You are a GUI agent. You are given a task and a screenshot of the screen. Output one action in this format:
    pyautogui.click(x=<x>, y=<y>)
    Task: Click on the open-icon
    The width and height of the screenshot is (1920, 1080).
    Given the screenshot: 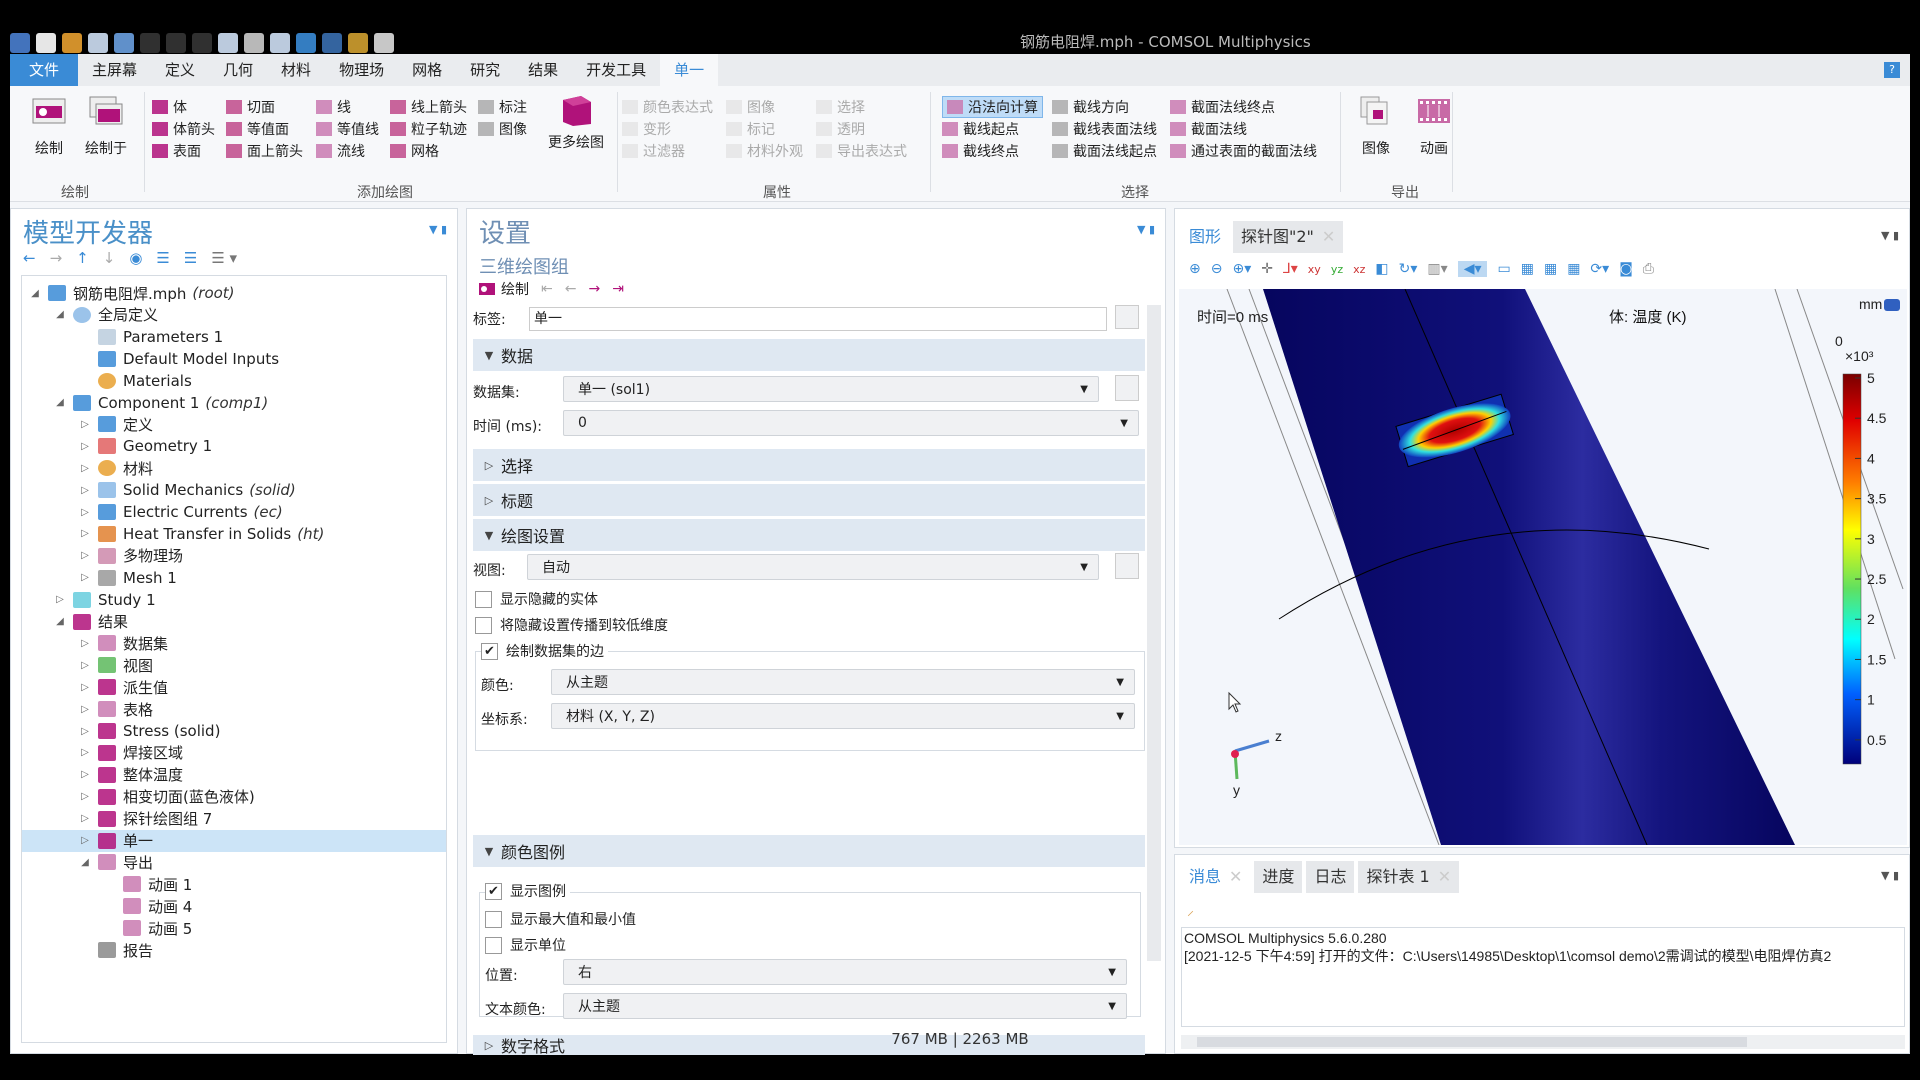 What is the action you would take?
    pyautogui.click(x=72, y=43)
    